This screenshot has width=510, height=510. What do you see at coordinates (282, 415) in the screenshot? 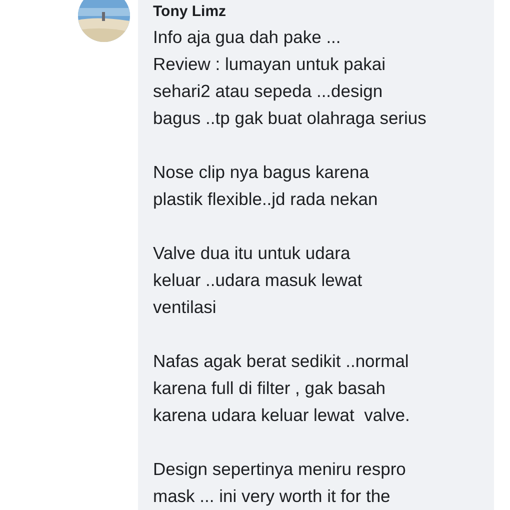
I see `comment-text: karena udara keluar lewat valve.` at bounding box center [282, 415].